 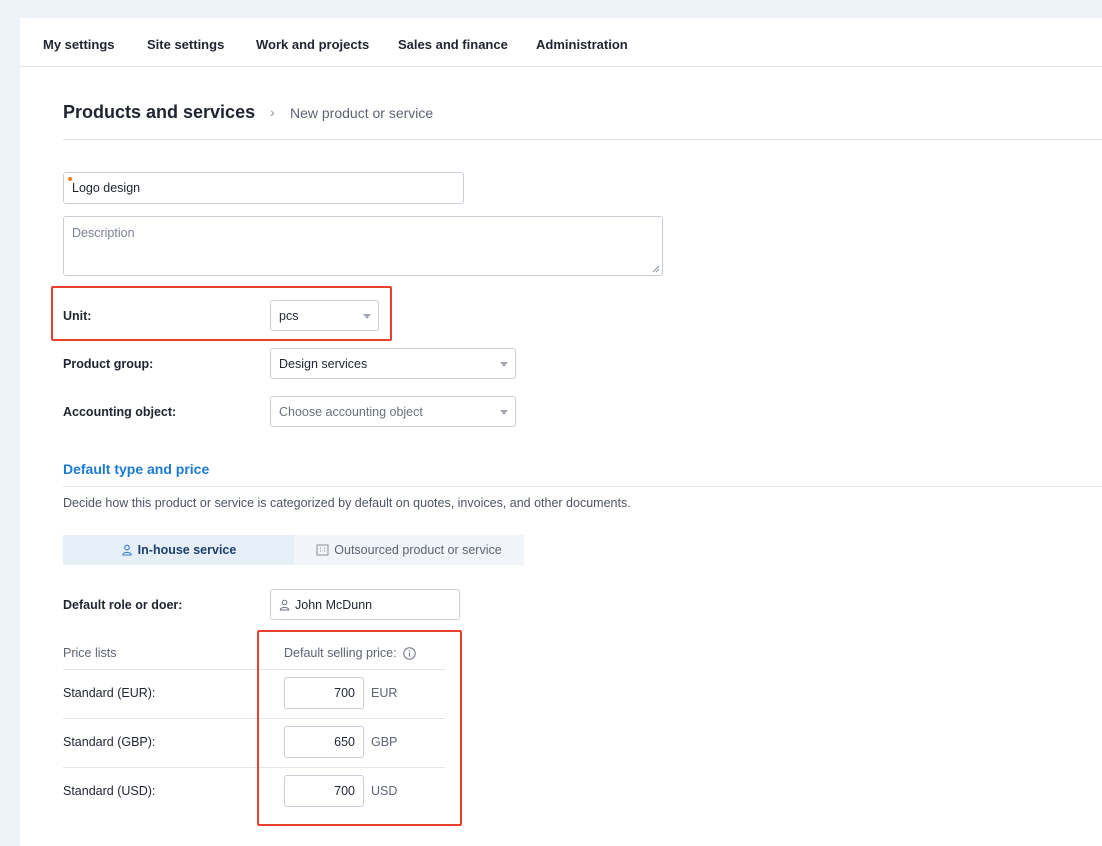 I want to click on default-doer-input: John McDunn, so click(x=365, y=604).